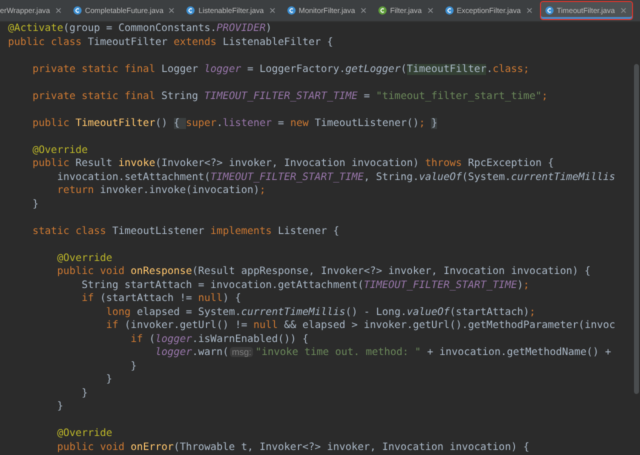 The width and height of the screenshot is (640, 455). Describe the element at coordinates (281, 69) in the screenshot. I see `code-line: private static final Logger logger = LoggerFactory.getLogger(TimeoutFilter.class;` at that location.